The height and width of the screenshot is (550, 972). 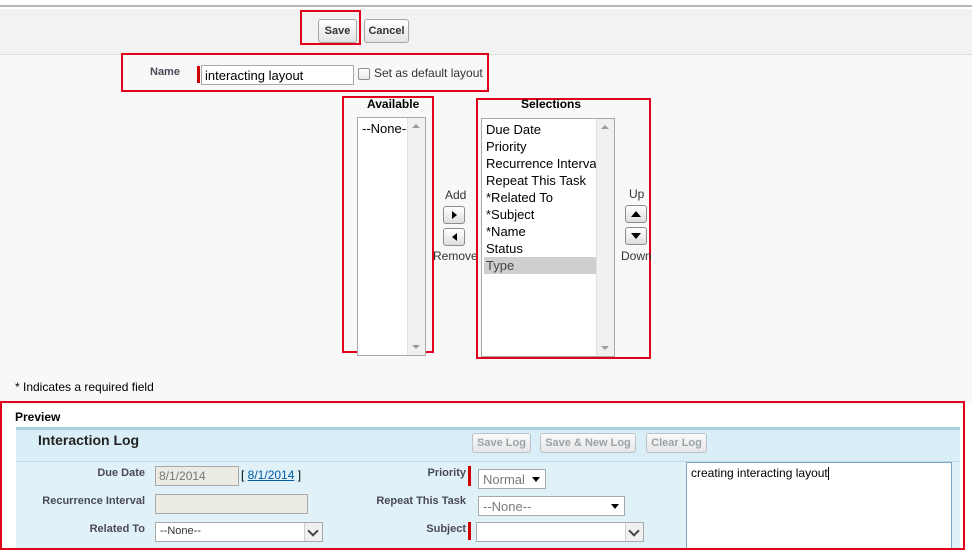 I want to click on remove-label: Remove, so click(x=455, y=256).